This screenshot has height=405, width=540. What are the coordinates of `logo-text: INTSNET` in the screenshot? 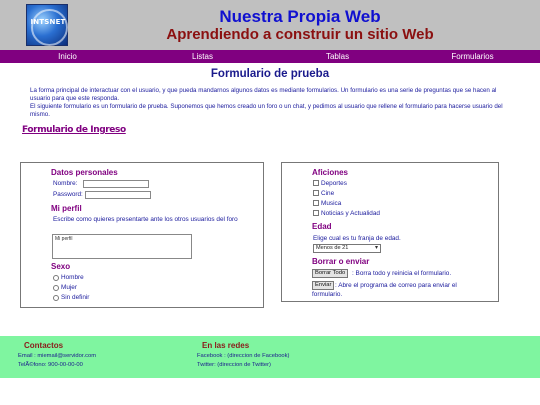 It's located at (48, 22).